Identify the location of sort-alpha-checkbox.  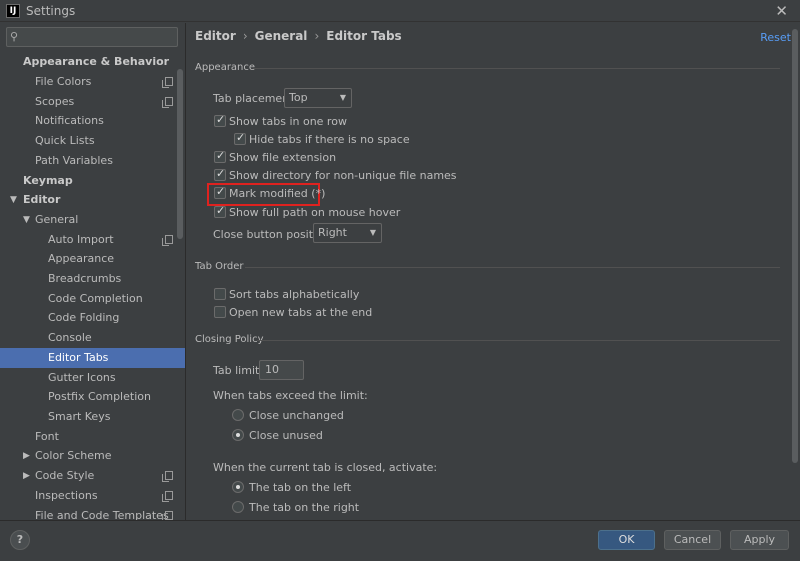
(220, 294).